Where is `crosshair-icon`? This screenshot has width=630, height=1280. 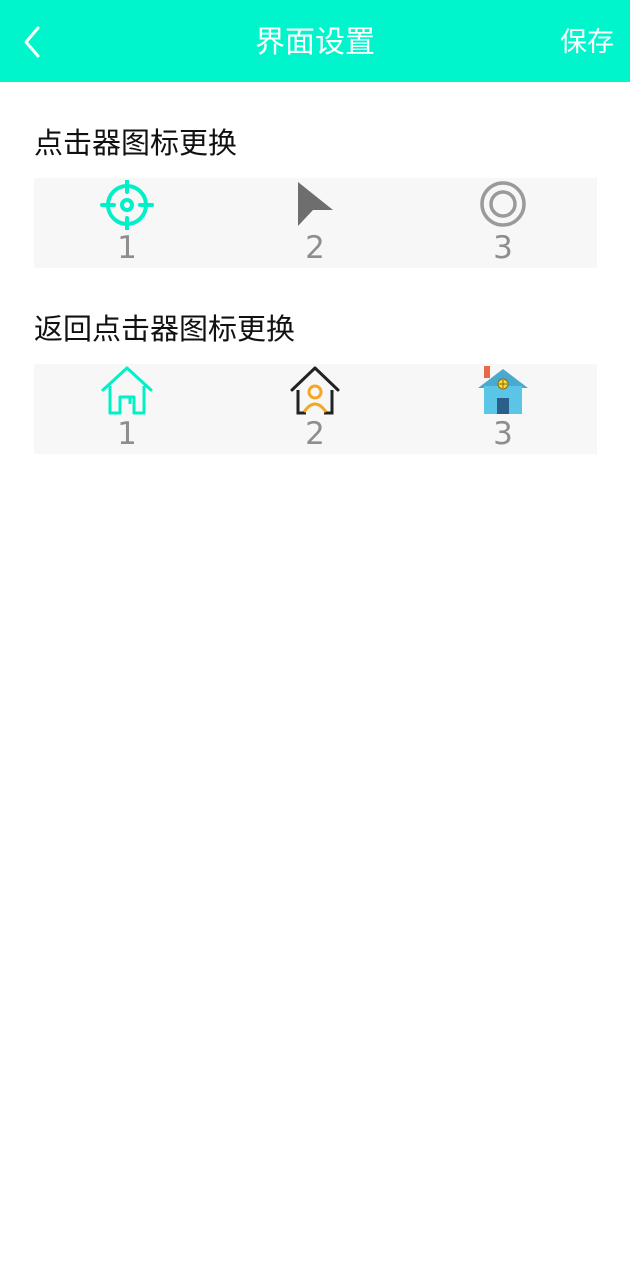
crosshair-icon is located at coordinates (127, 205).